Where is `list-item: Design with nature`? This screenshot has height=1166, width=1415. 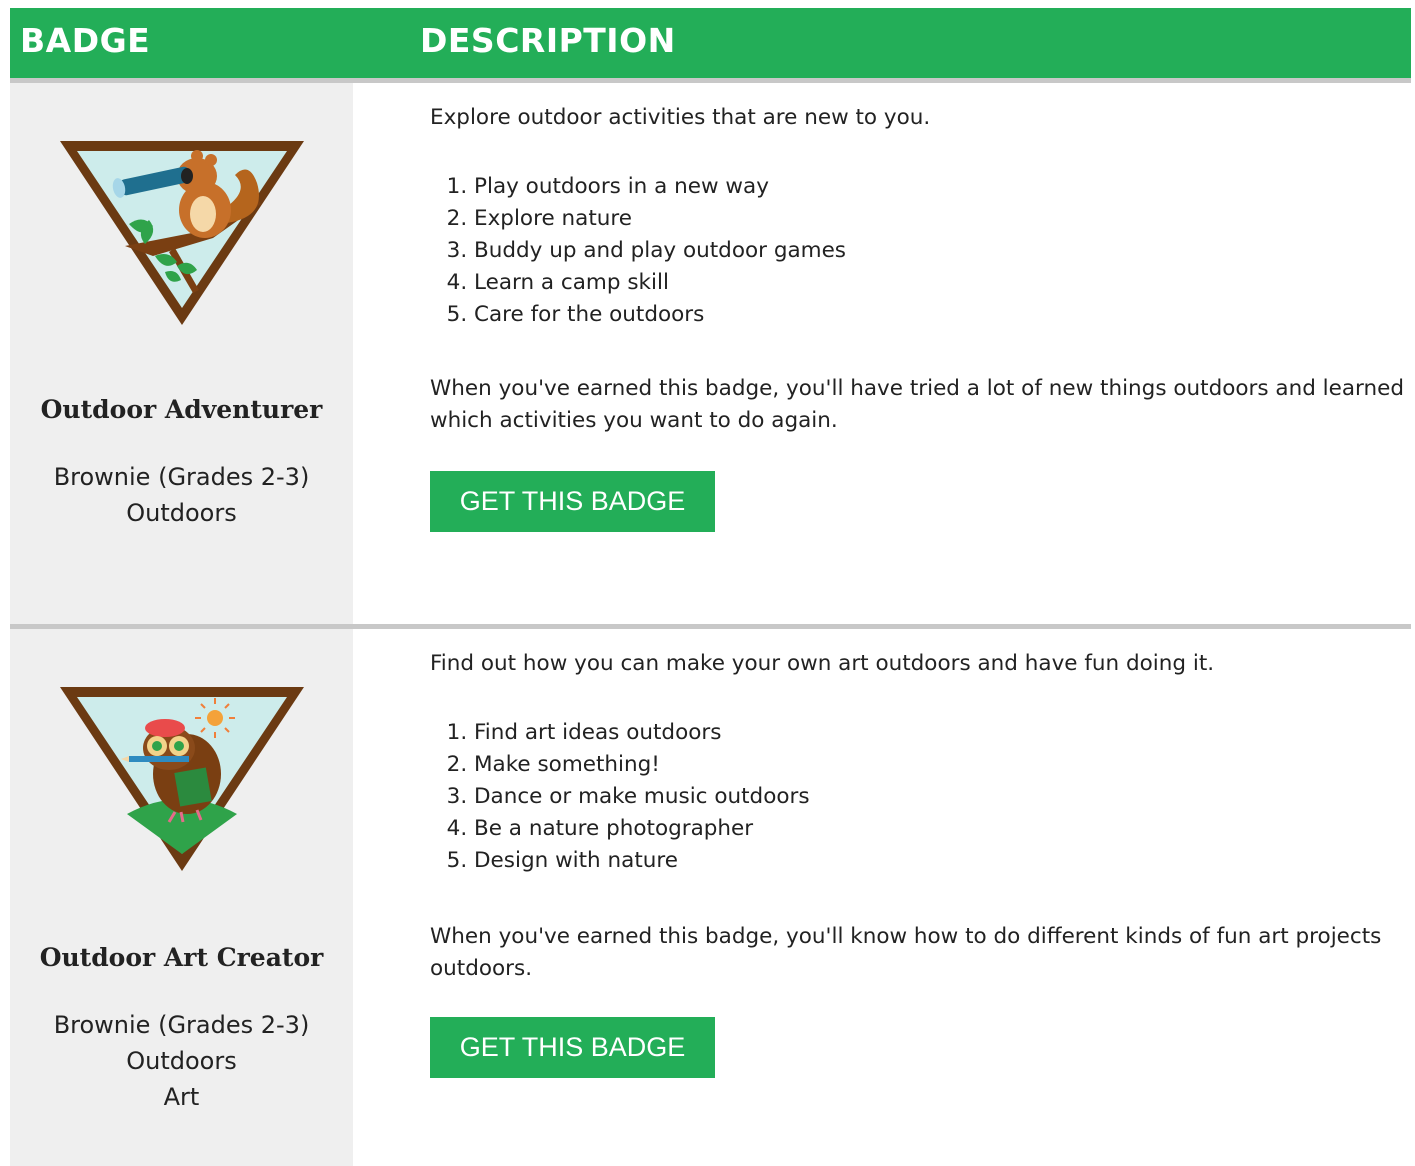 list-item: Design with nature is located at coordinates (642, 861).